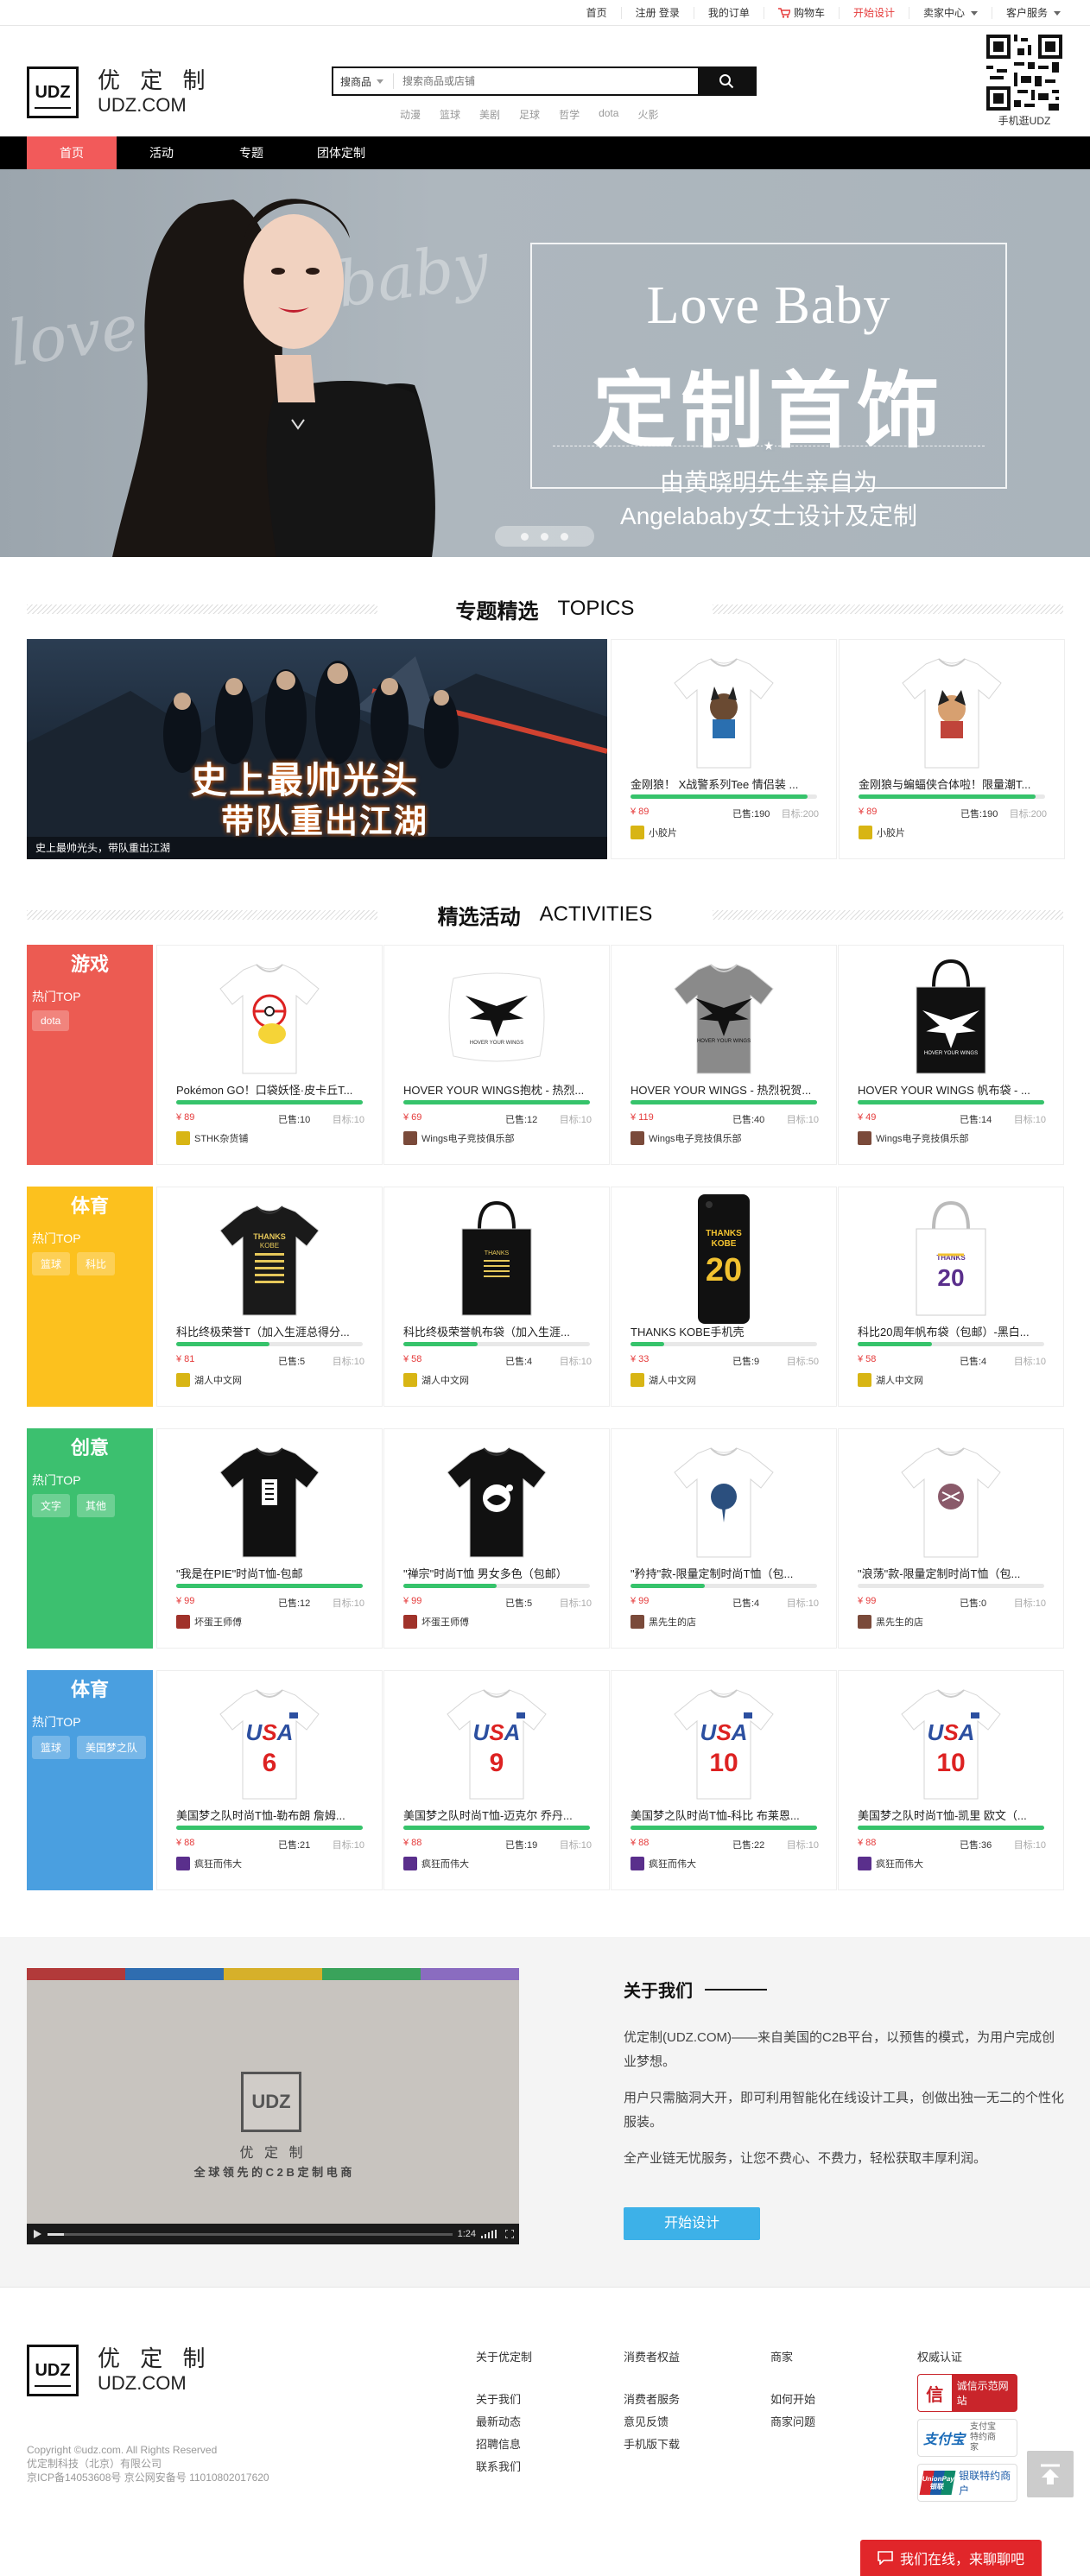  I want to click on cert-badge-unionpay: UnionPay 银联 银联特约商户, so click(967, 2483).